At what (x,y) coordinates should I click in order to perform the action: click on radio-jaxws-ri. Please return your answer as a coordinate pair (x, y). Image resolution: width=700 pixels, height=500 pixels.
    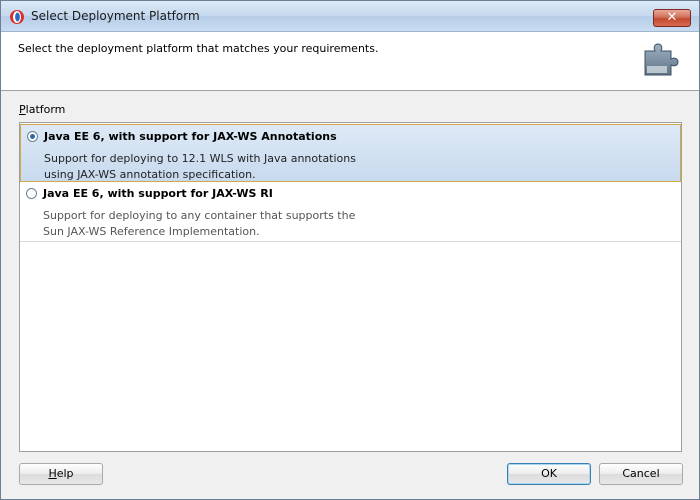
    Looking at the image, I should click on (31, 193).